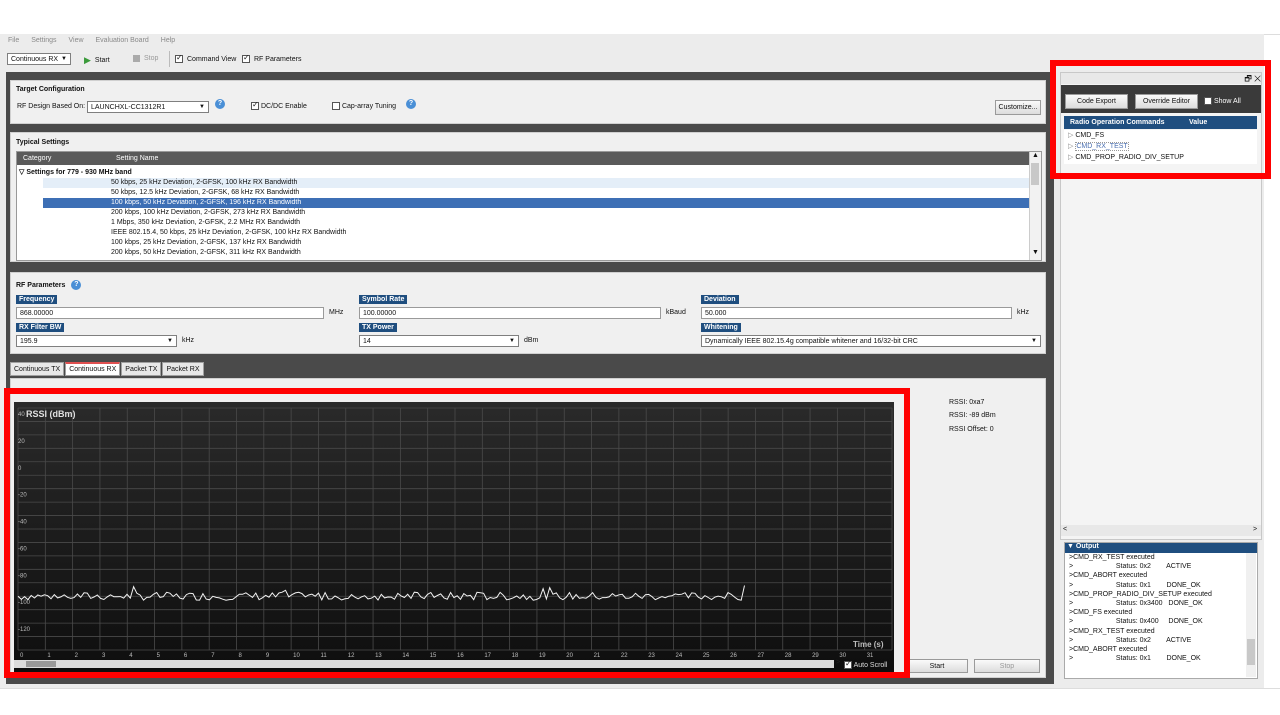  Describe the element at coordinates (1136, 603) in the screenshot. I see `output-line: > Status: 0x3400 DONE_OK` at that location.